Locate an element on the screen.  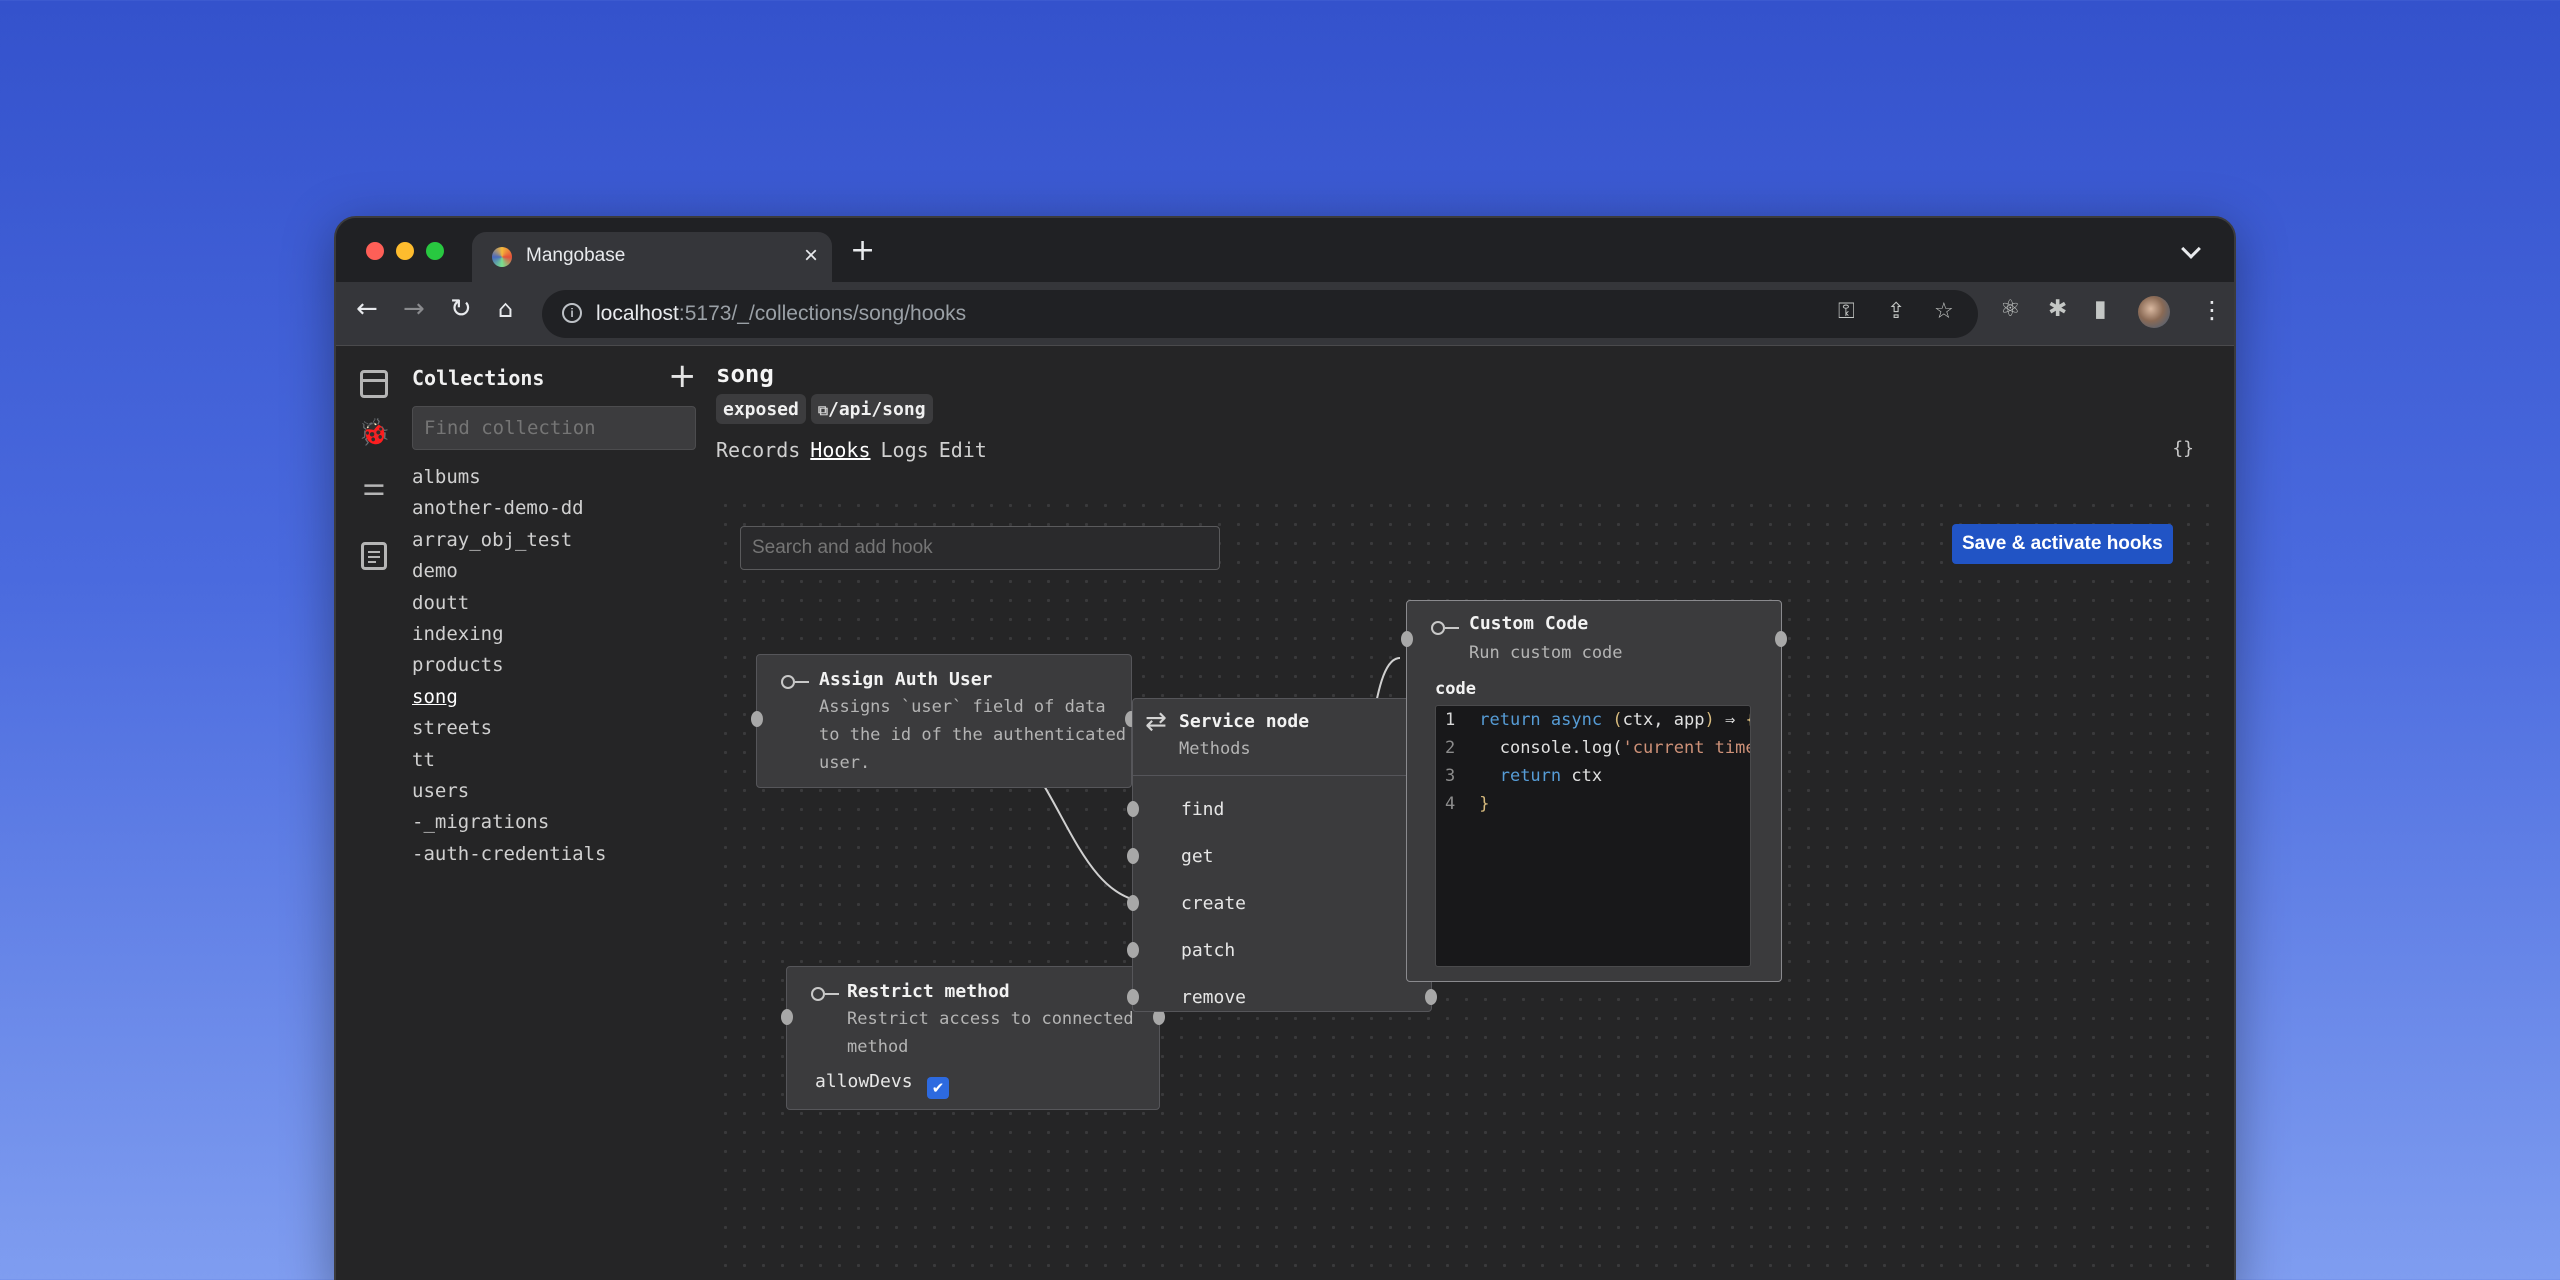
method-remove: remove is located at coordinates (1214, 997).